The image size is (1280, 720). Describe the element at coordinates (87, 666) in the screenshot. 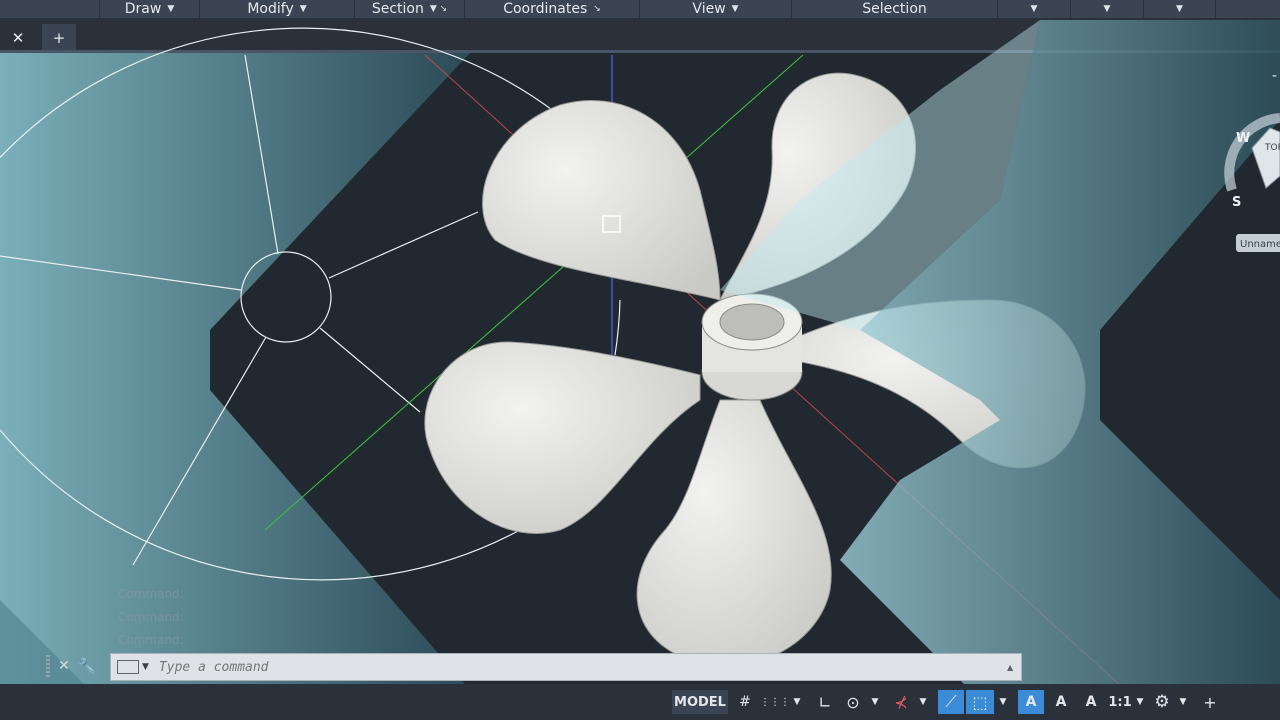

I see `customize-wrench-icon: 🔧` at that location.